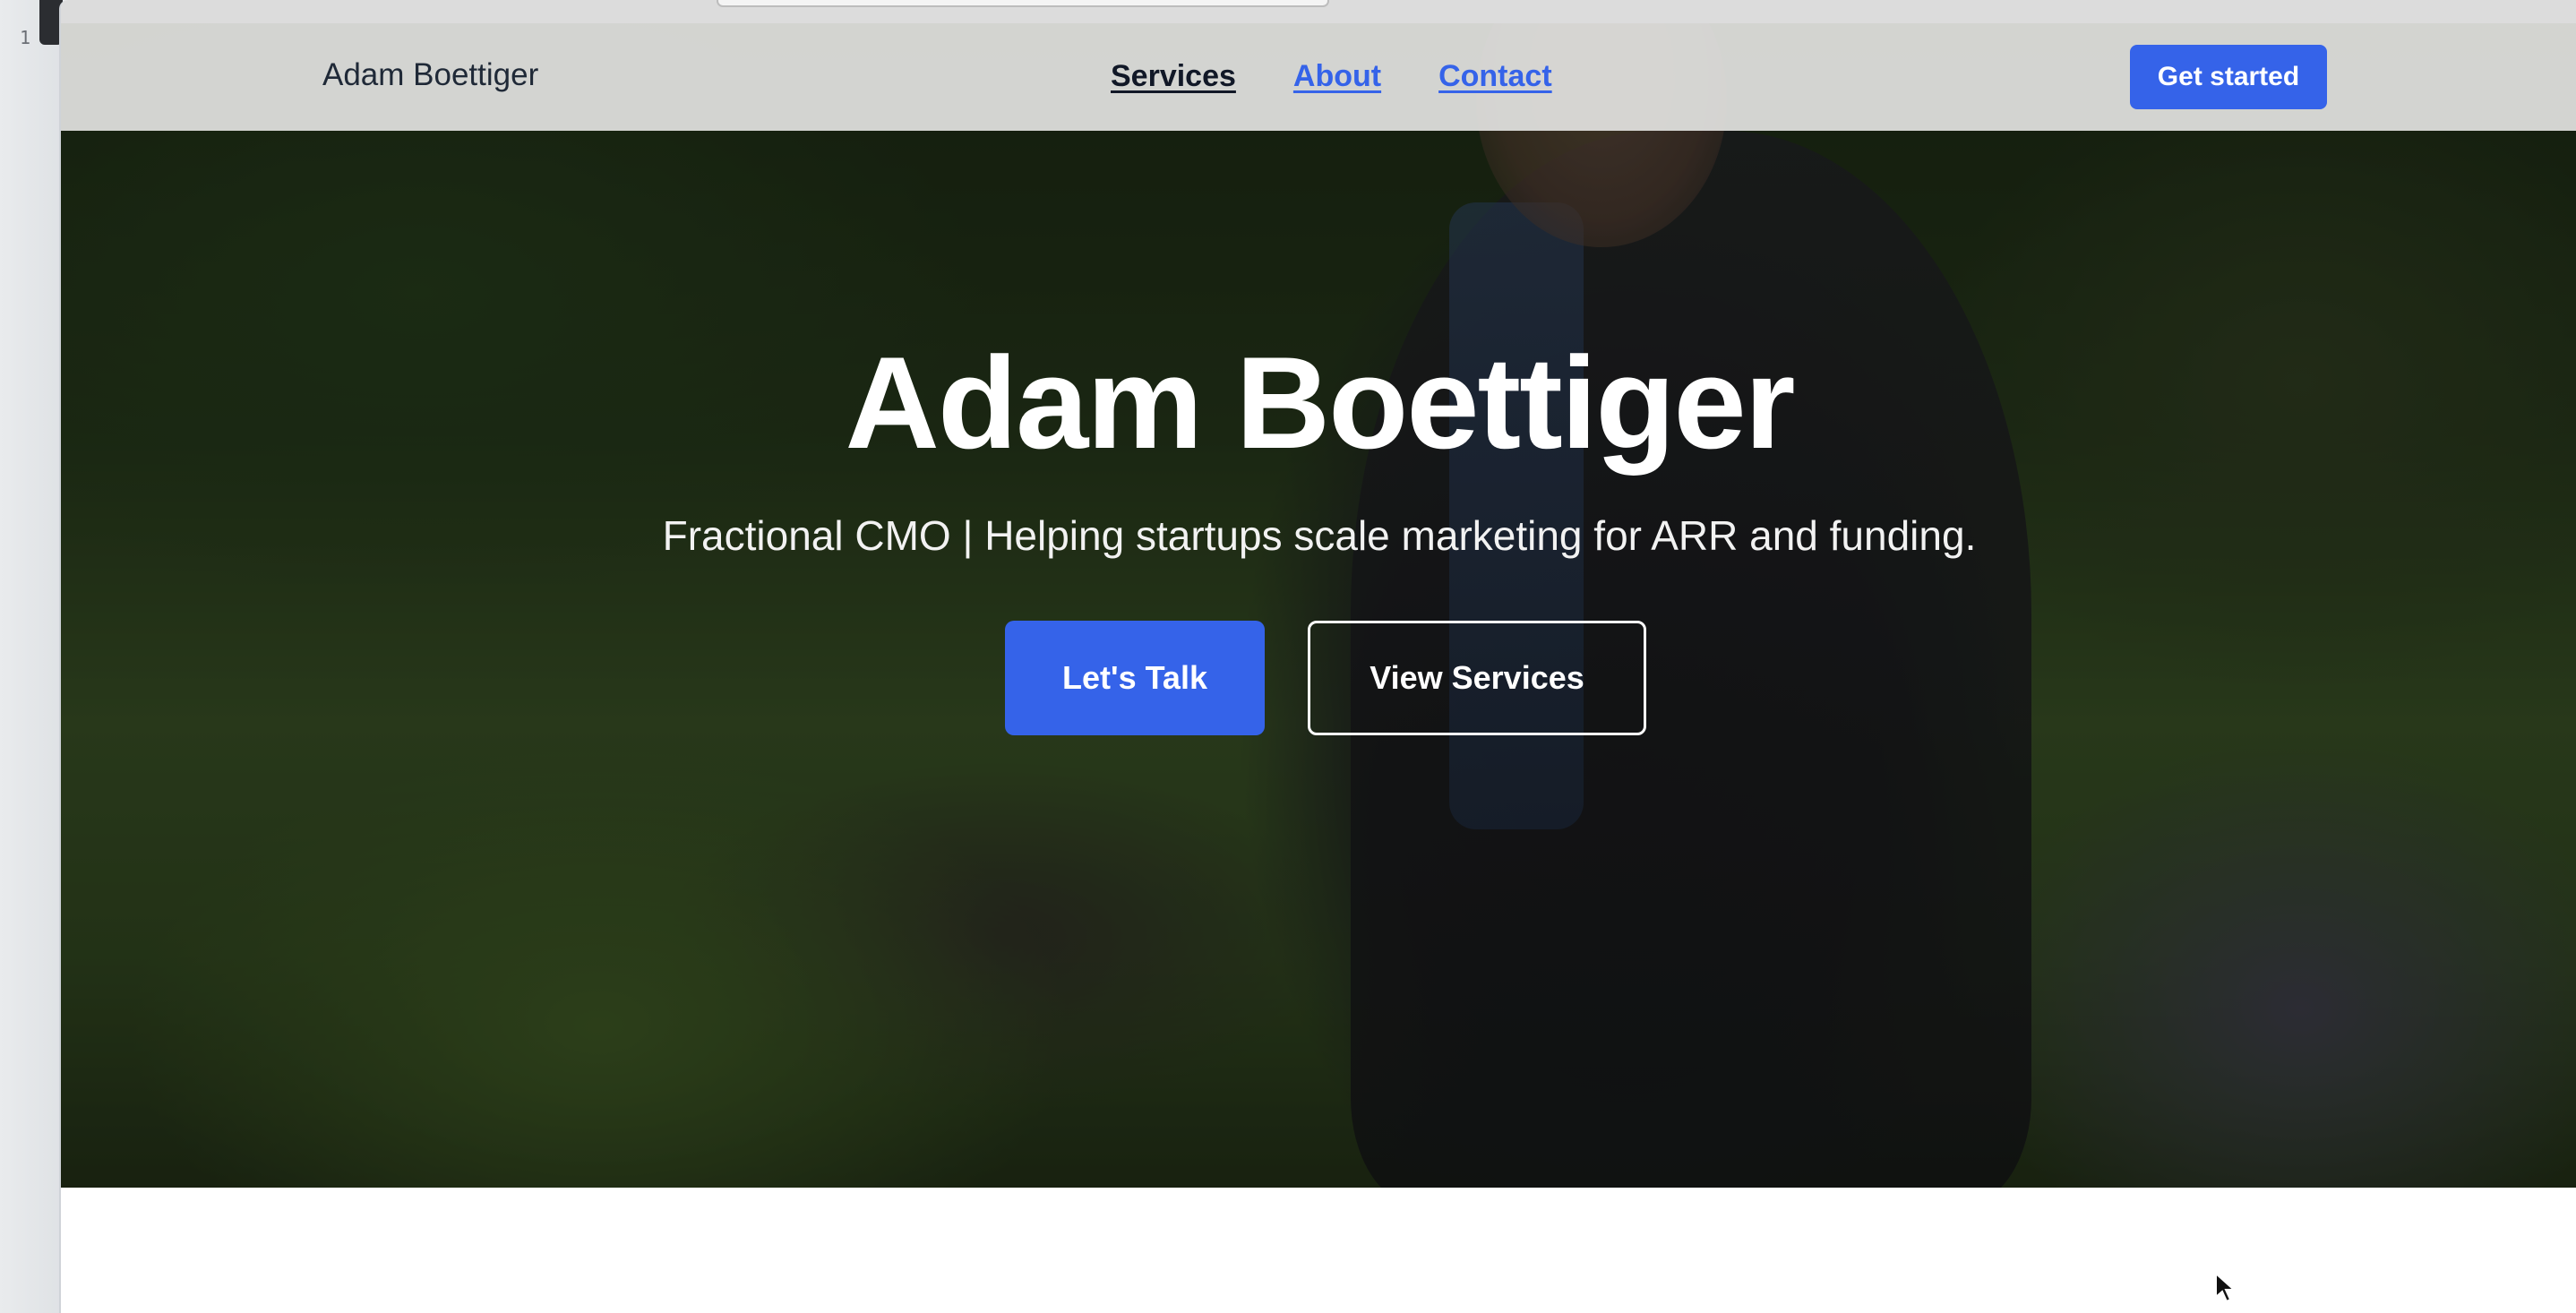 This screenshot has width=2576, height=1313. What do you see at coordinates (1495, 76) in the screenshot?
I see `nav-link-contact: Contact` at bounding box center [1495, 76].